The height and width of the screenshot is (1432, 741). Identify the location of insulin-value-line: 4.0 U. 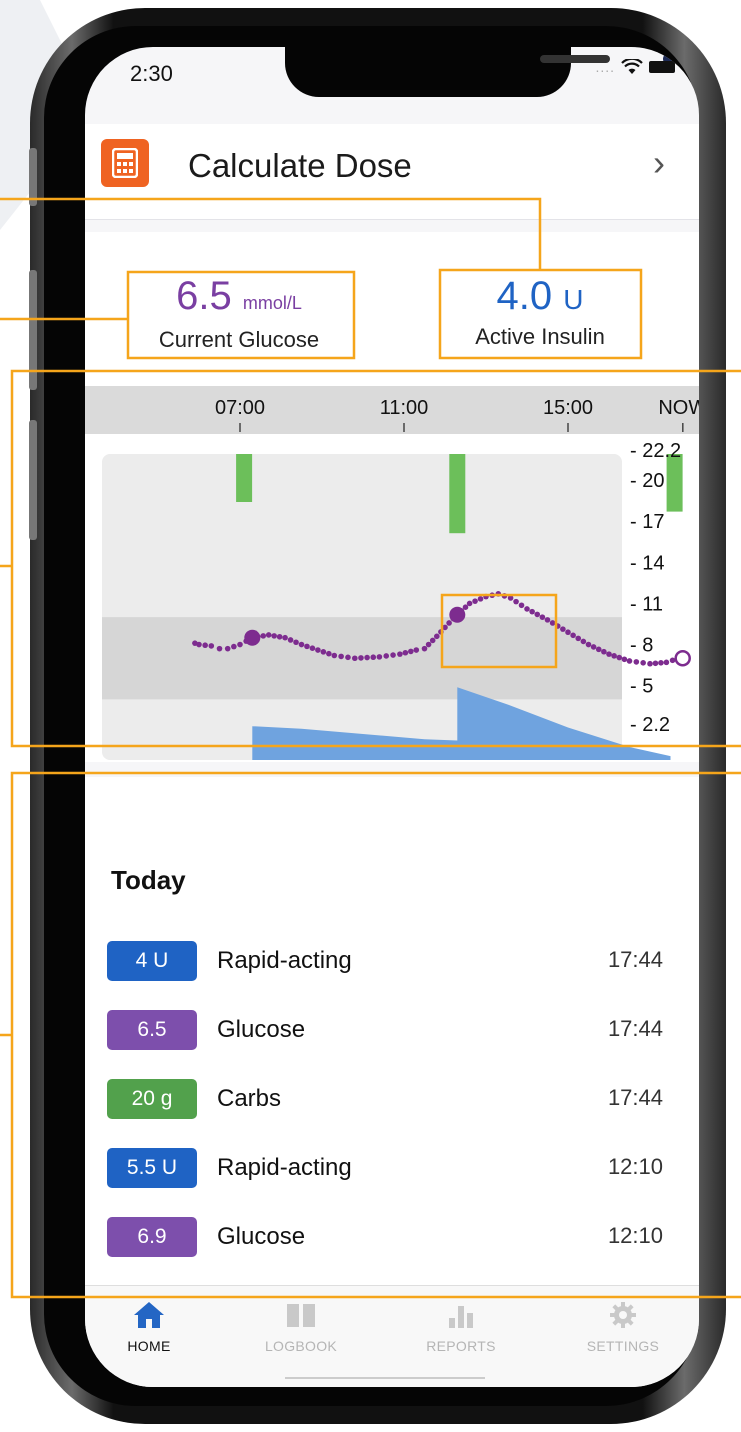
(540, 298).